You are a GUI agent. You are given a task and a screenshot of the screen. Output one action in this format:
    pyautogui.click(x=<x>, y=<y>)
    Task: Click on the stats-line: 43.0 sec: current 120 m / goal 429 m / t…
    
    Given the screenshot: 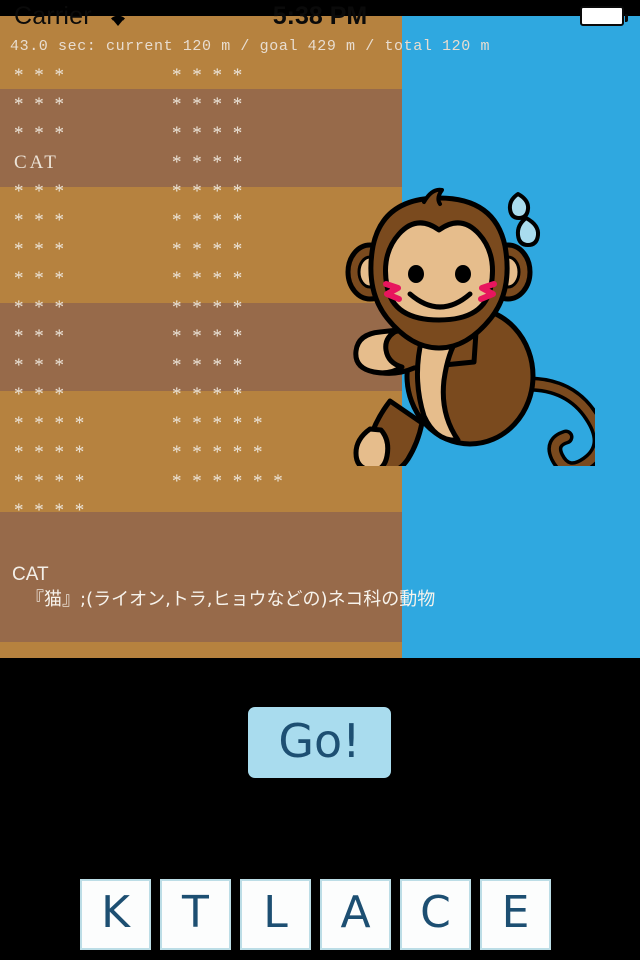 What is the action you would take?
    pyautogui.click(x=250, y=46)
    